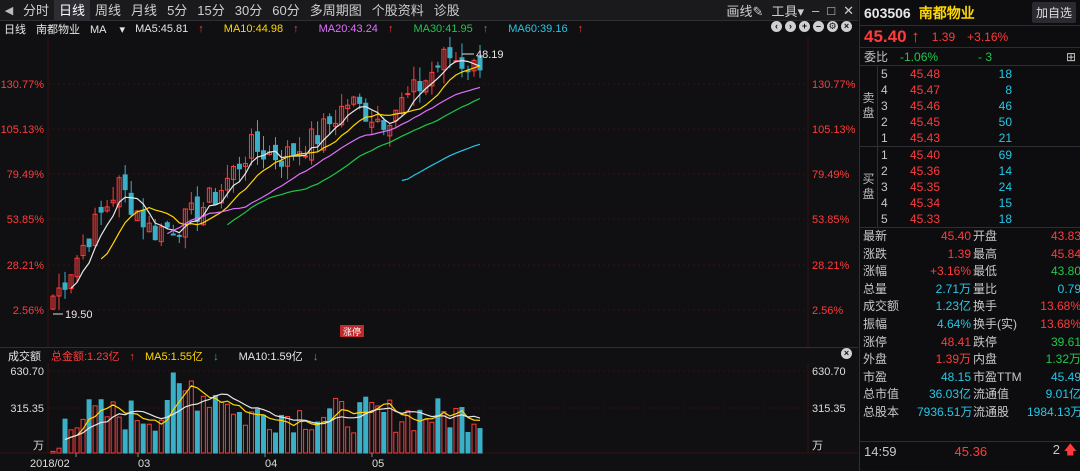 The width and height of the screenshot is (1080, 471). Describe the element at coordinates (1005, 74) in the screenshot. I see `book-volume: 18` at that location.